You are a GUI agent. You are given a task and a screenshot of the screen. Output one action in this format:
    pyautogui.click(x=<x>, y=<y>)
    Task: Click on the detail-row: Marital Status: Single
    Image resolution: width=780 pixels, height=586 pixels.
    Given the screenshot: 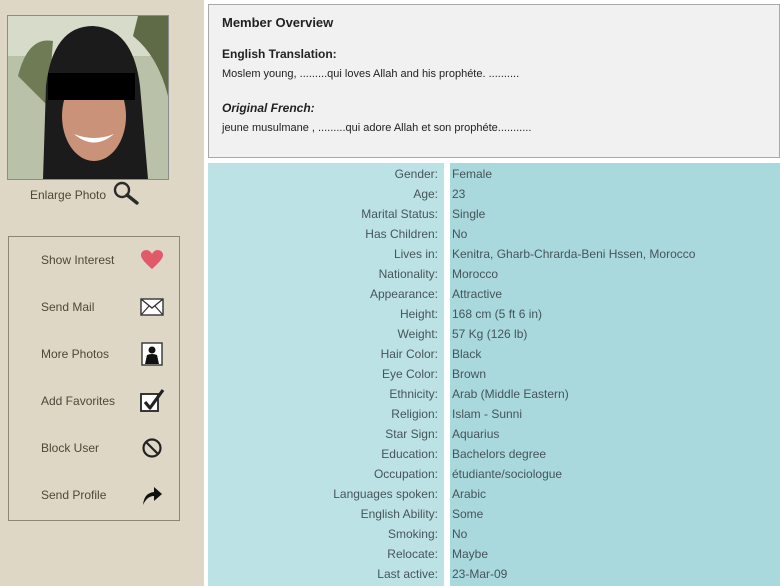 What is the action you would take?
    pyautogui.click(x=494, y=215)
    